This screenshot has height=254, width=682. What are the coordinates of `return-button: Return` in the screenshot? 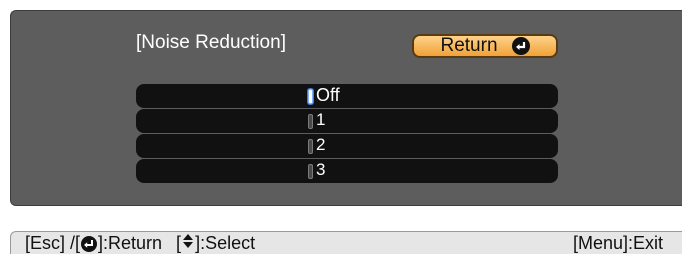 It's located at (485, 46).